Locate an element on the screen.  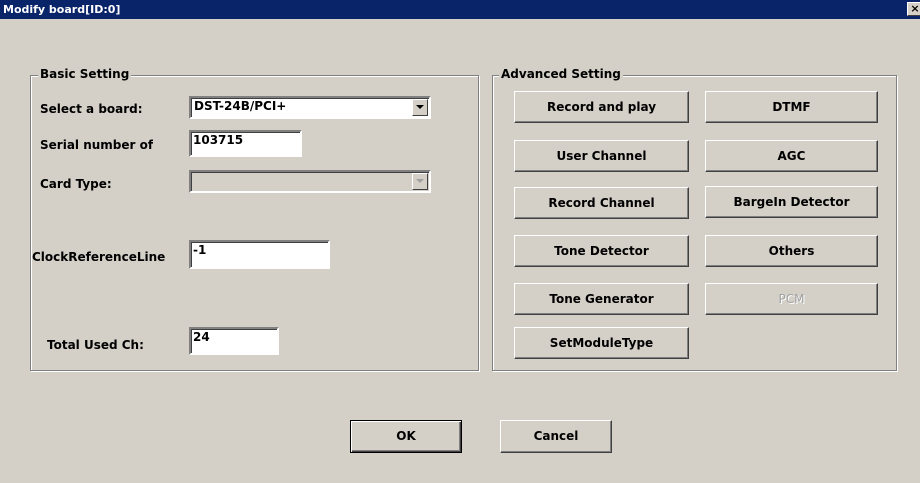
total-used-ch-field: 24 is located at coordinates (234, 341).